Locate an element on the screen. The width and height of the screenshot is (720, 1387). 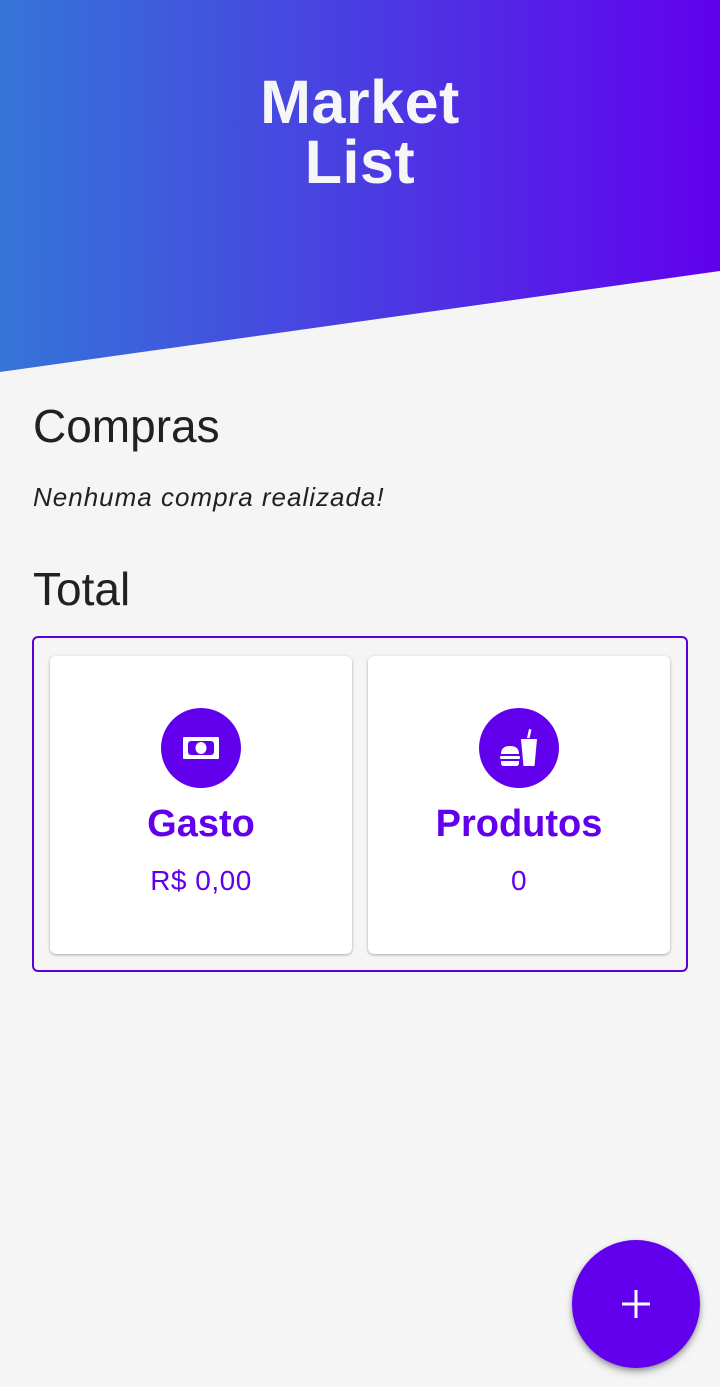
money-bill-icon is located at coordinates (201, 748).